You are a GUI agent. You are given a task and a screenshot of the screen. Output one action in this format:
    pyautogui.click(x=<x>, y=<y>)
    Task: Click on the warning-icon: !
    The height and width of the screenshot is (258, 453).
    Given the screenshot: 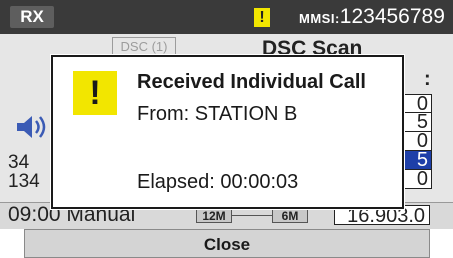 What is the action you would take?
    pyautogui.click(x=262, y=17)
    